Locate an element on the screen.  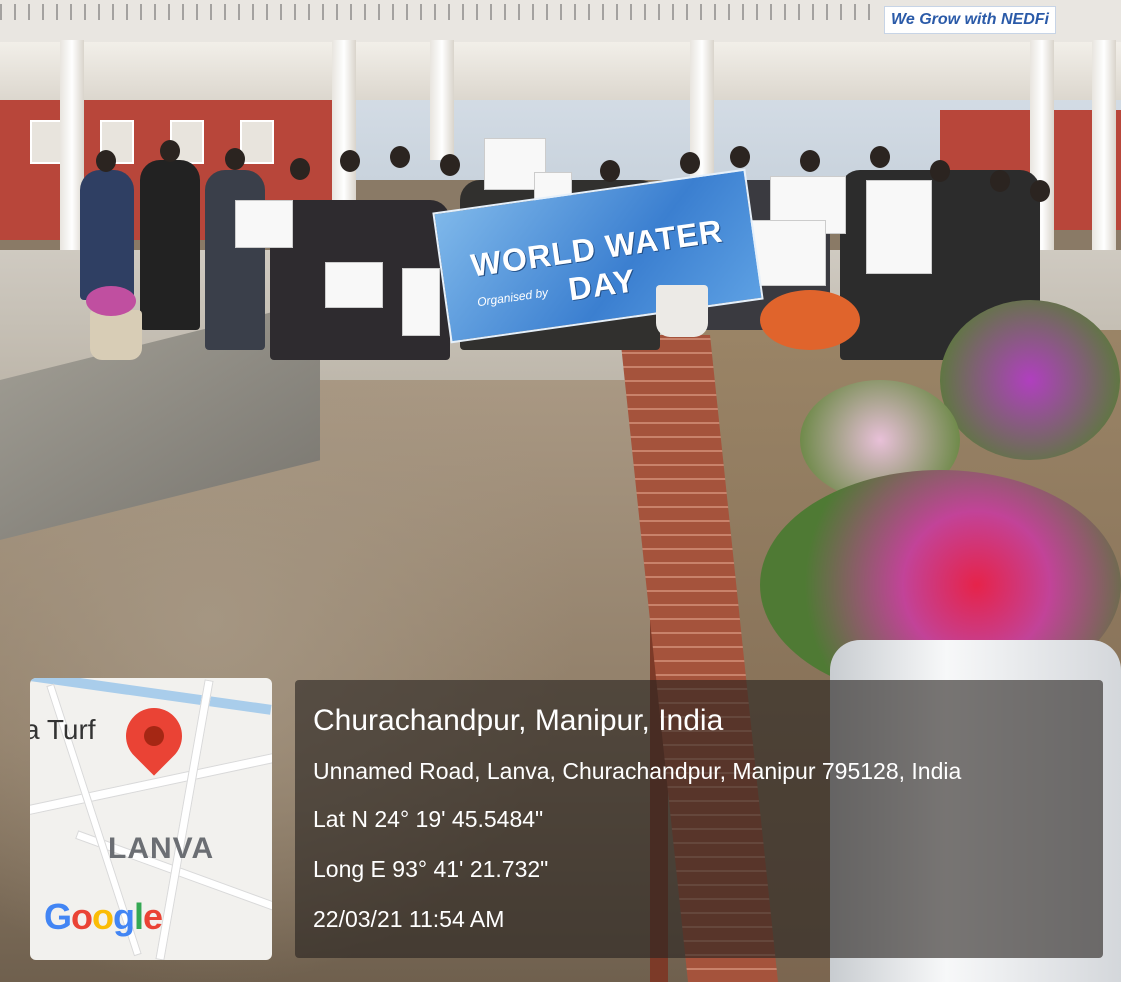
canopy is located at coordinates (560, 71).